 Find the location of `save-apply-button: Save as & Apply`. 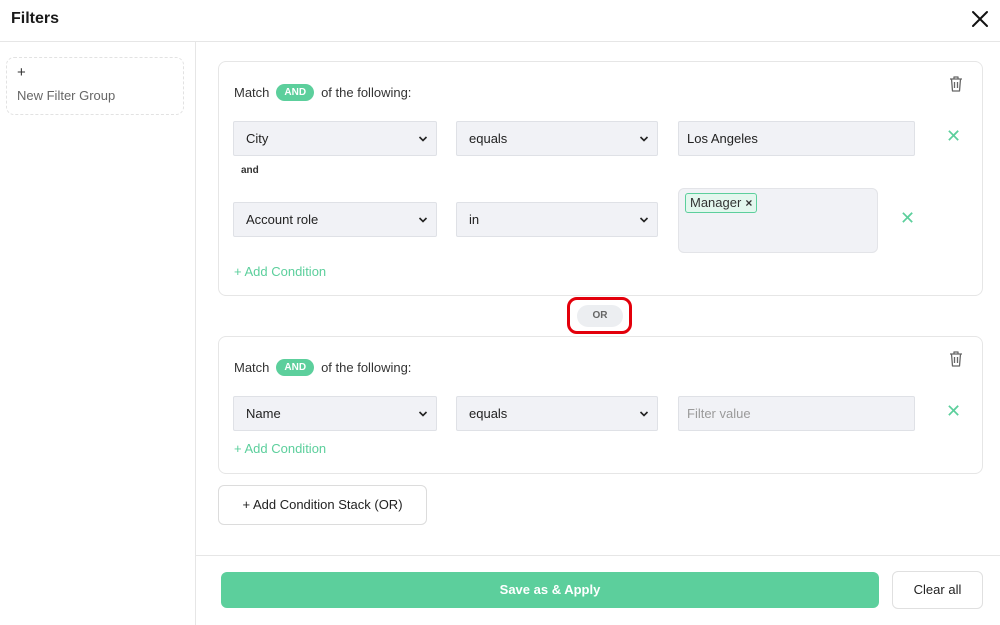

save-apply-button: Save as & Apply is located at coordinates (550, 590).